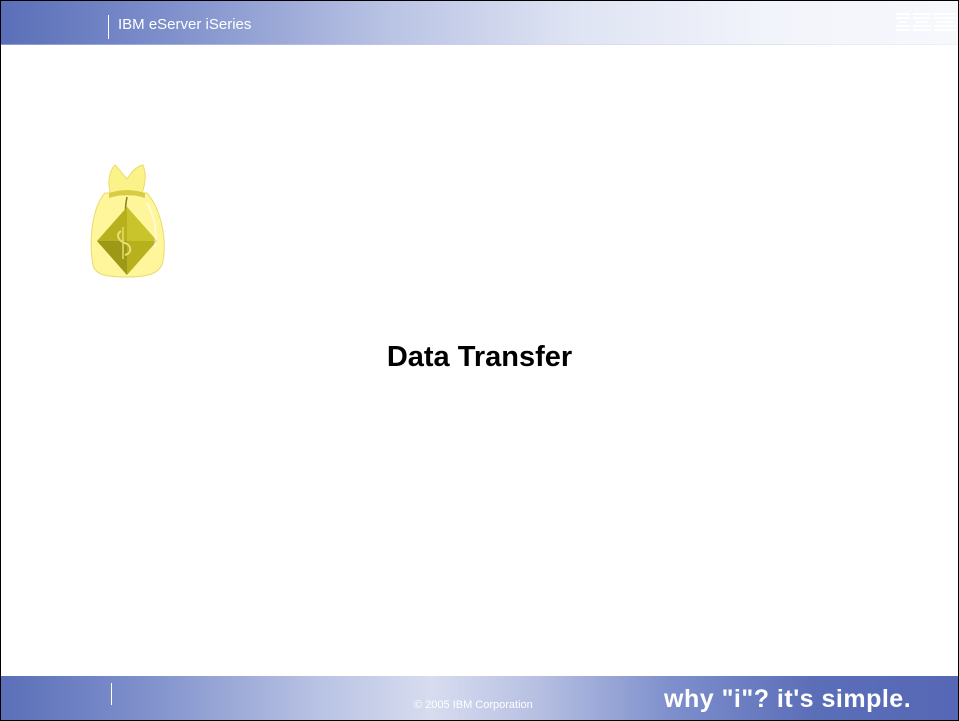  What do you see at coordinates (479, 23) in the screenshot?
I see `header-bar: IBM eServer iSeries` at bounding box center [479, 23].